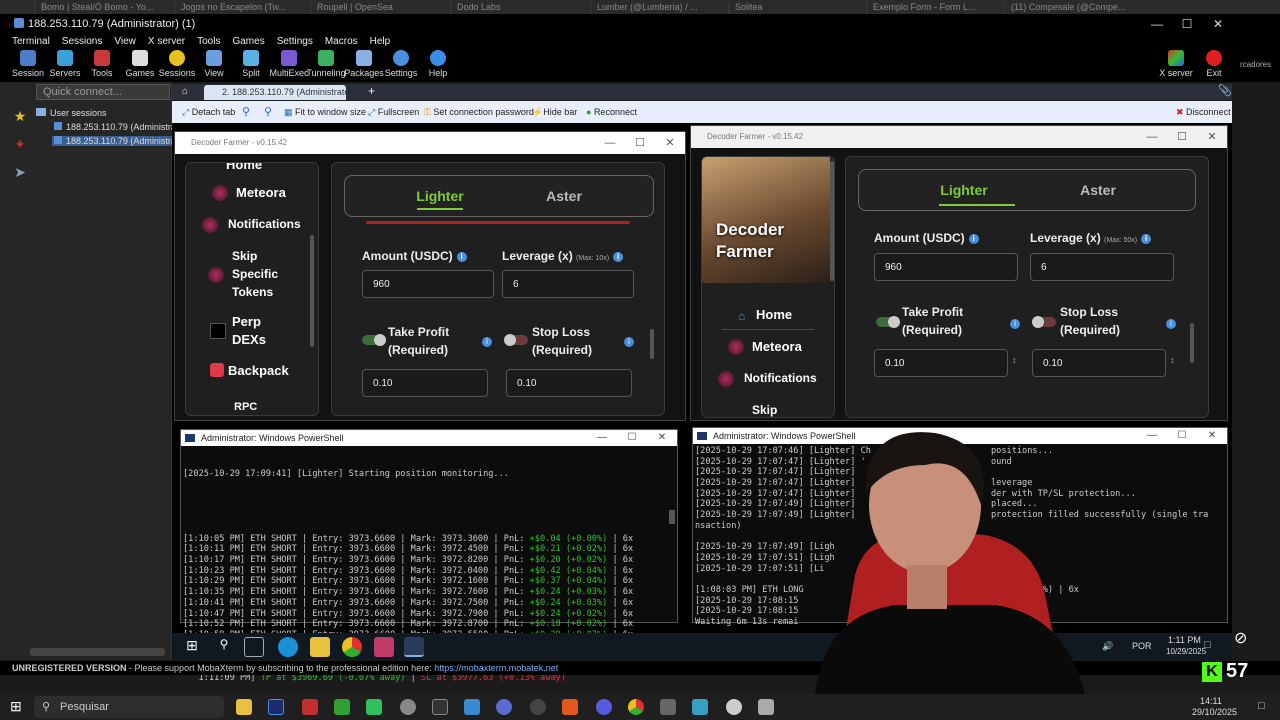 The width and height of the screenshot is (1280, 720). Describe the element at coordinates (244, 167) in the screenshot. I see `nav-home: Home` at that location.